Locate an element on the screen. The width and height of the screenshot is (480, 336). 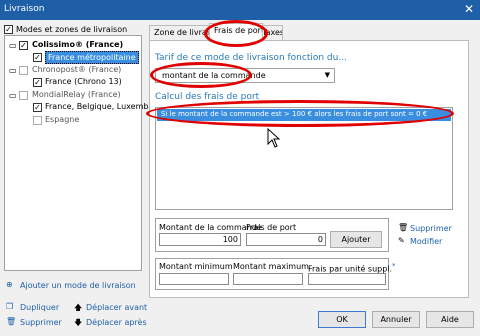
tree-checkbox-espagne is located at coordinates (37, 120).